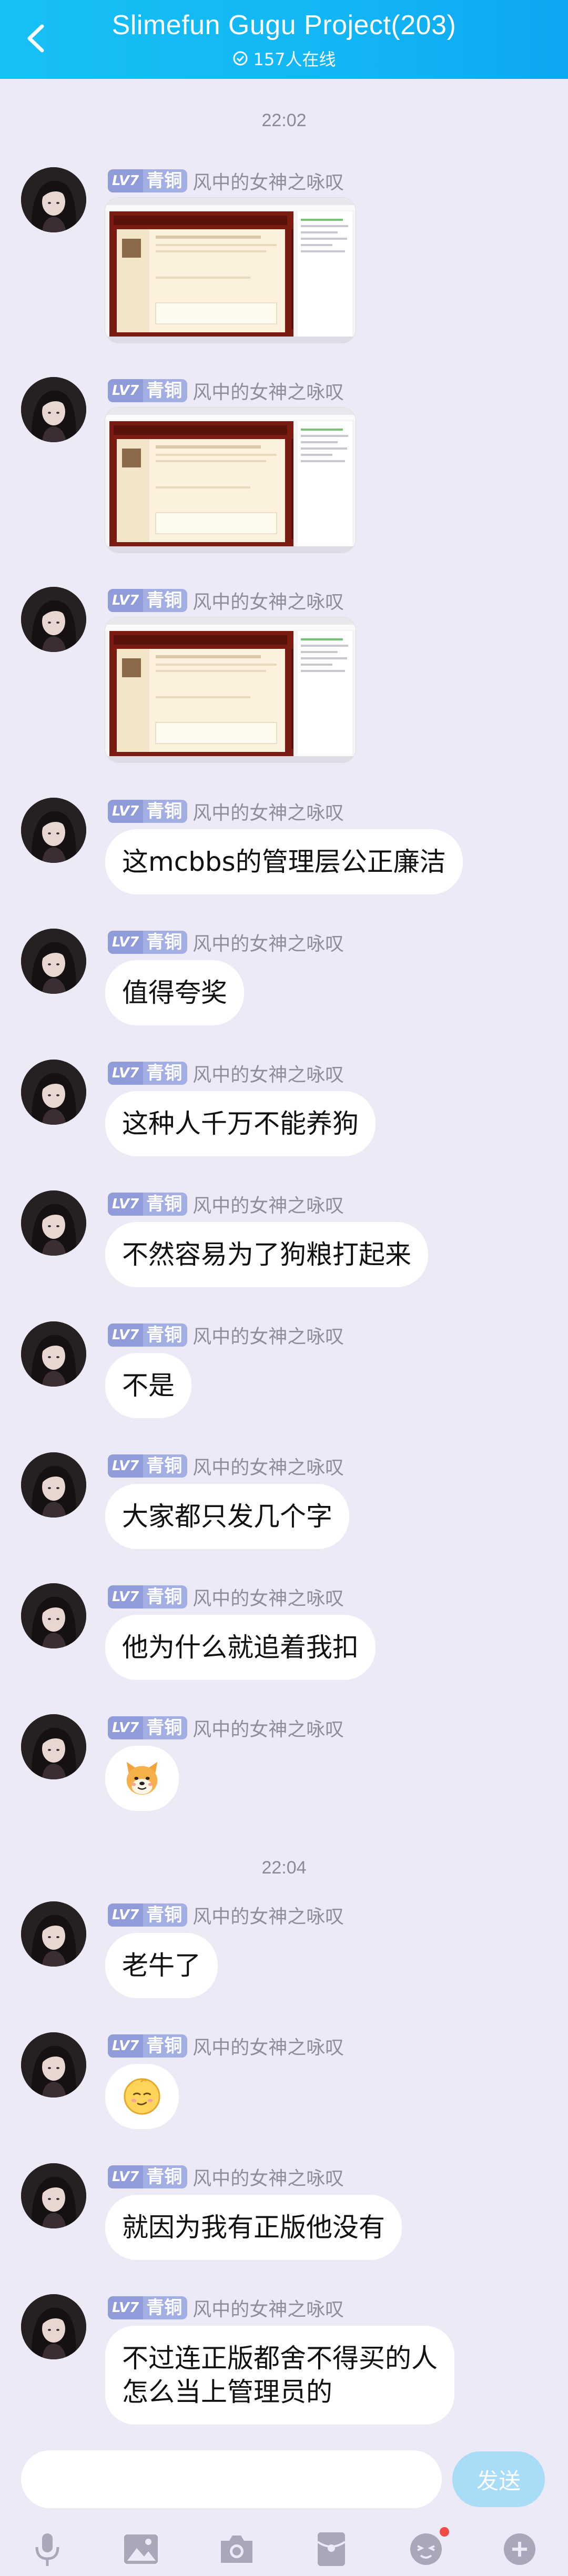 The width and height of the screenshot is (568, 2576). Describe the element at coordinates (148, 1385) in the screenshot. I see `text-bubble: 不是` at that location.